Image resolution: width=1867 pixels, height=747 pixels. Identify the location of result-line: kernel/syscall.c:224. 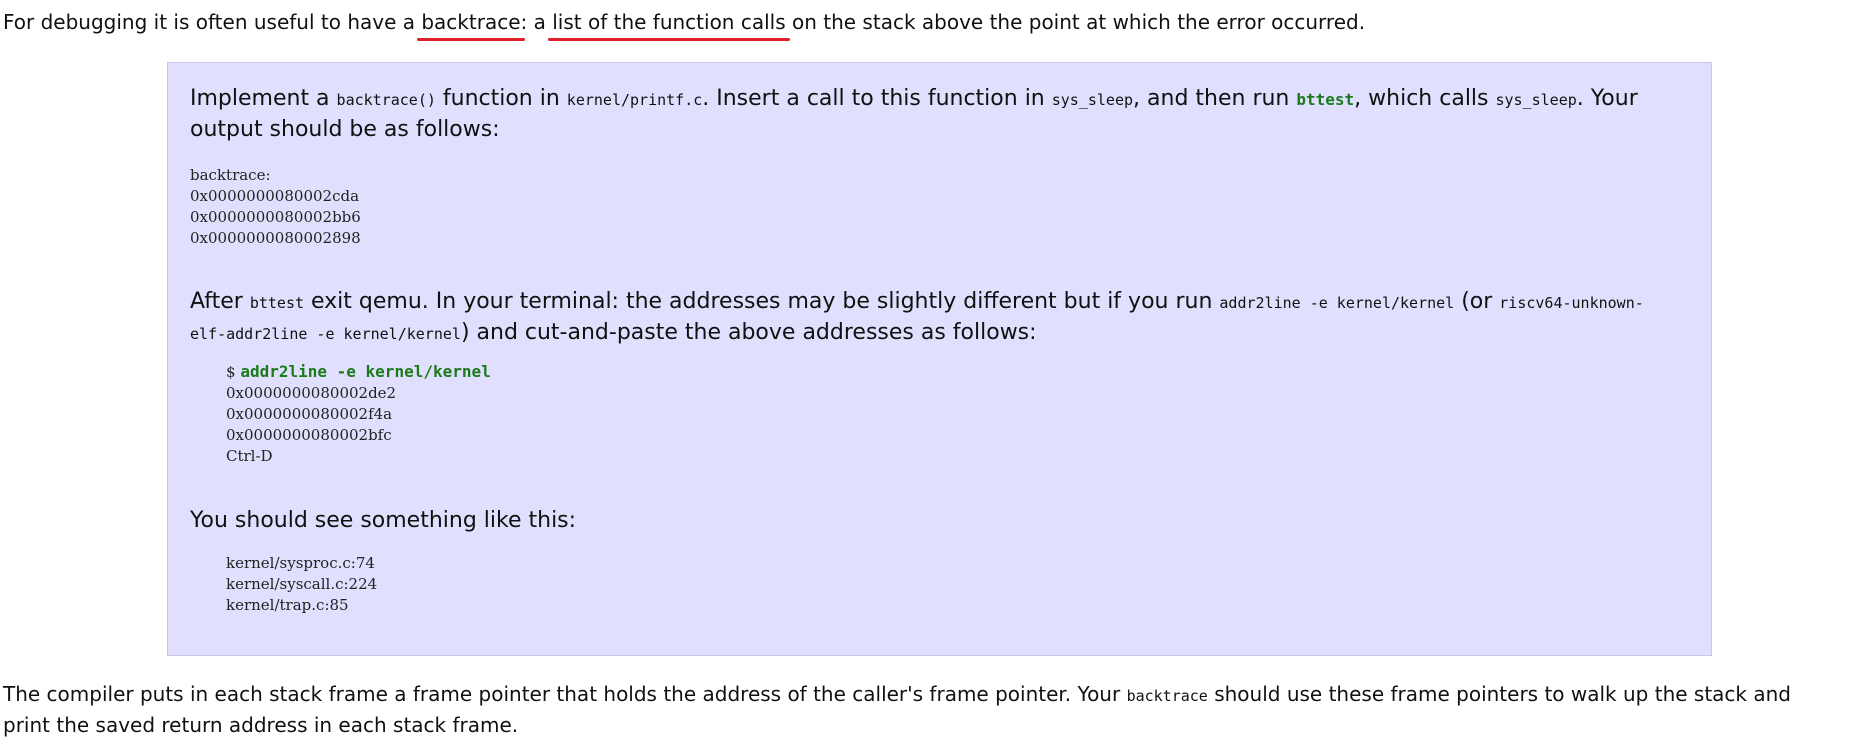
(302, 584).